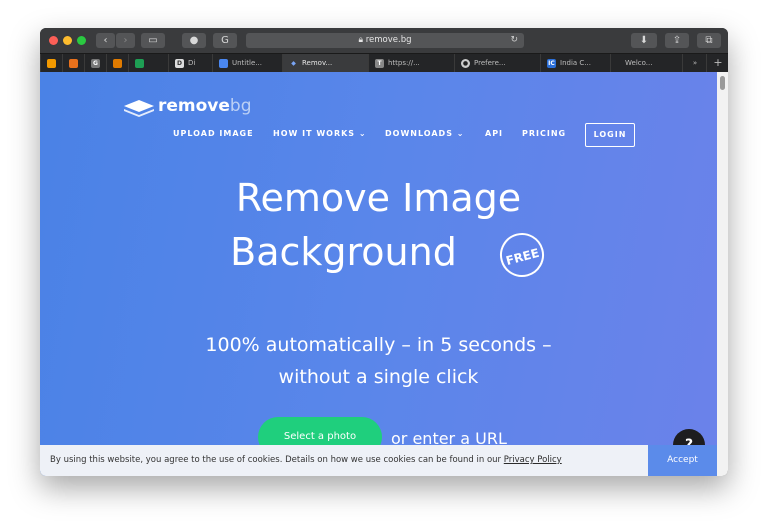 Image resolution: width=768 pixels, height=530 pixels. What do you see at coordinates (293, 63) in the screenshot?
I see `removebg-icon: ◆` at bounding box center [293, 63].